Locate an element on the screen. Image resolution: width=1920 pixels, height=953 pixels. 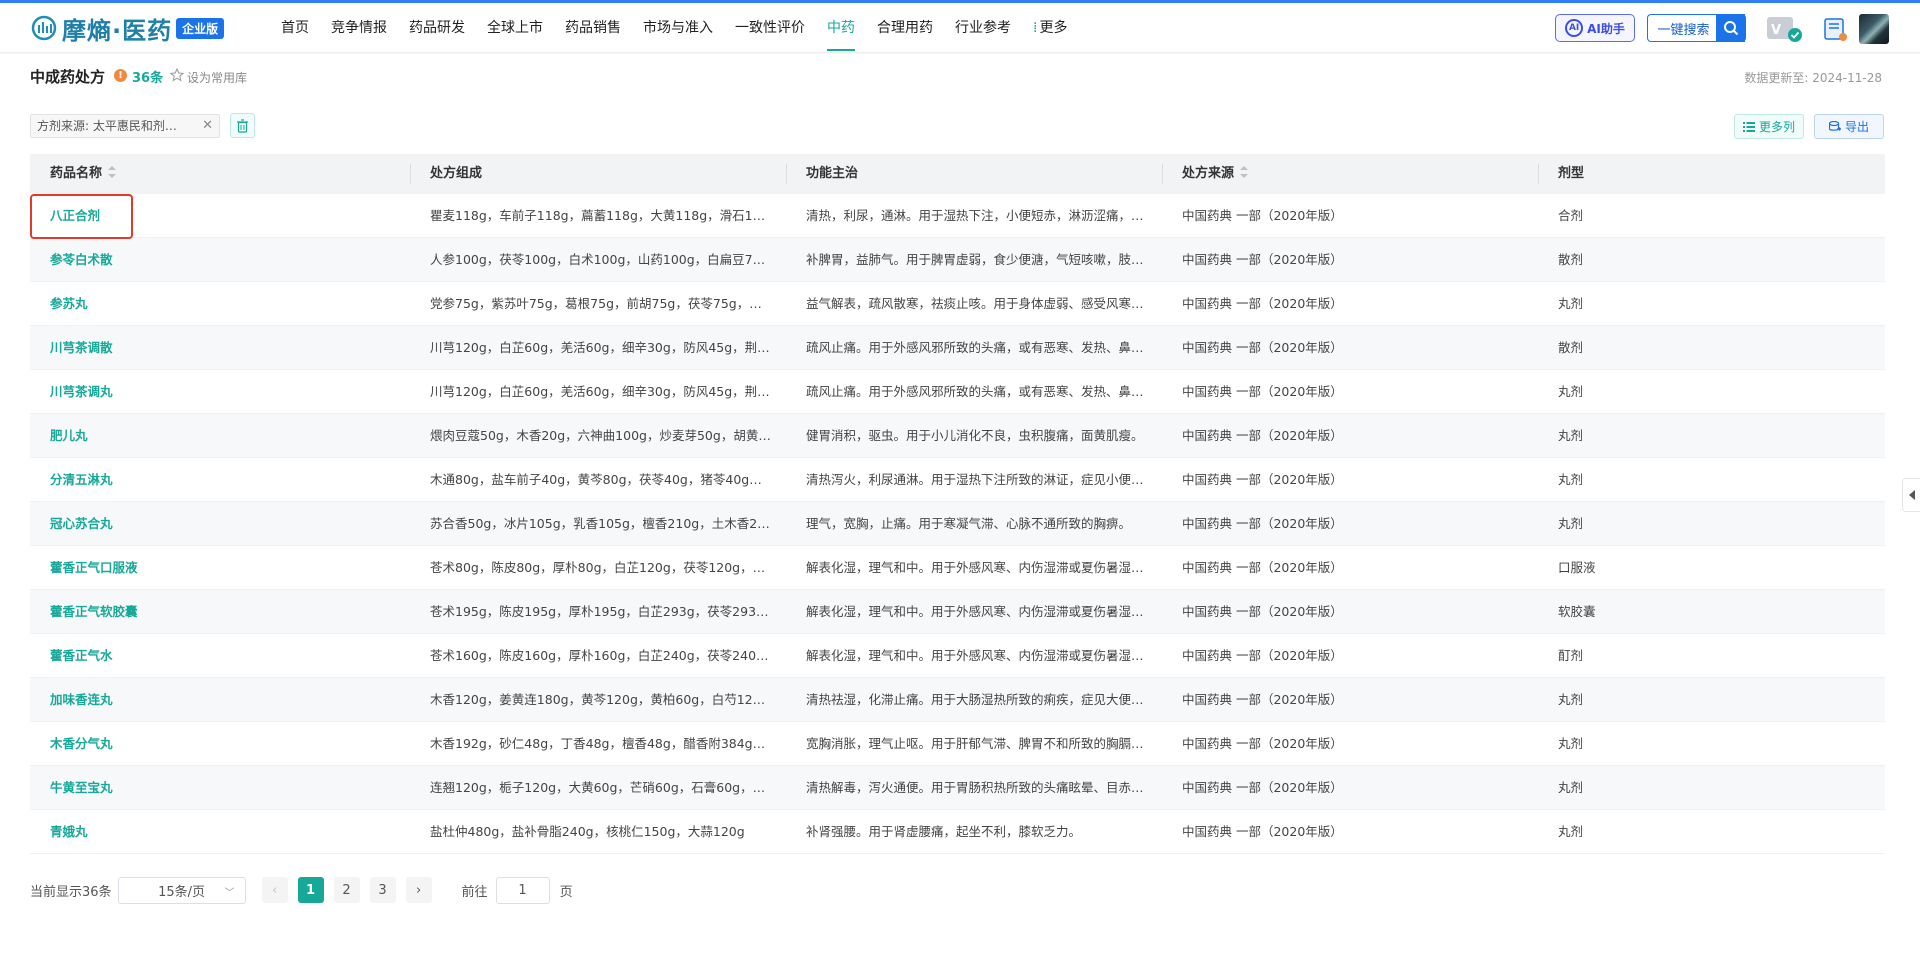
prev-page-button: ‹ is located at coordinates (274, 890).